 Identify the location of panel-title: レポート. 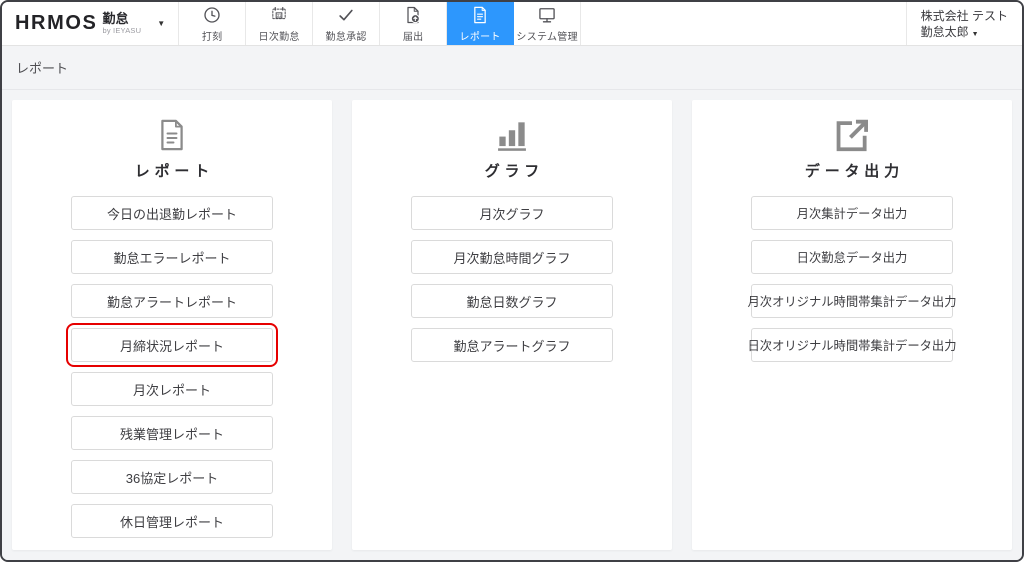
(174, 171).